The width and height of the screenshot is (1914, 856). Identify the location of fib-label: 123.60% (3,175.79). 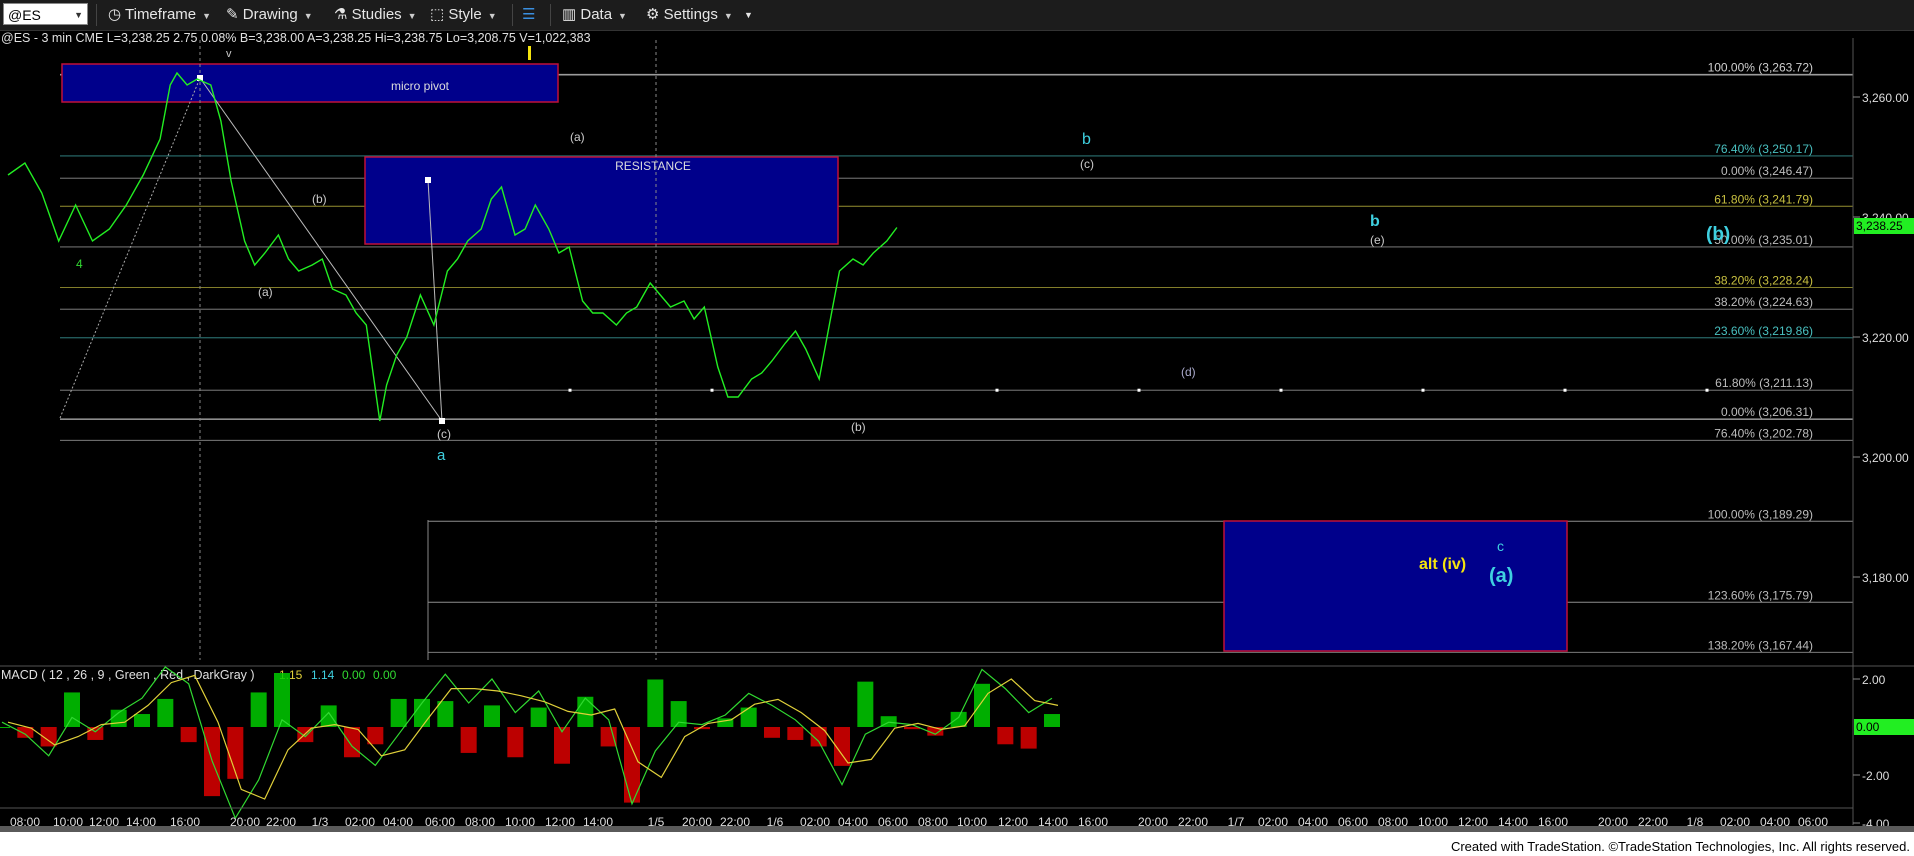
(1760, 595).